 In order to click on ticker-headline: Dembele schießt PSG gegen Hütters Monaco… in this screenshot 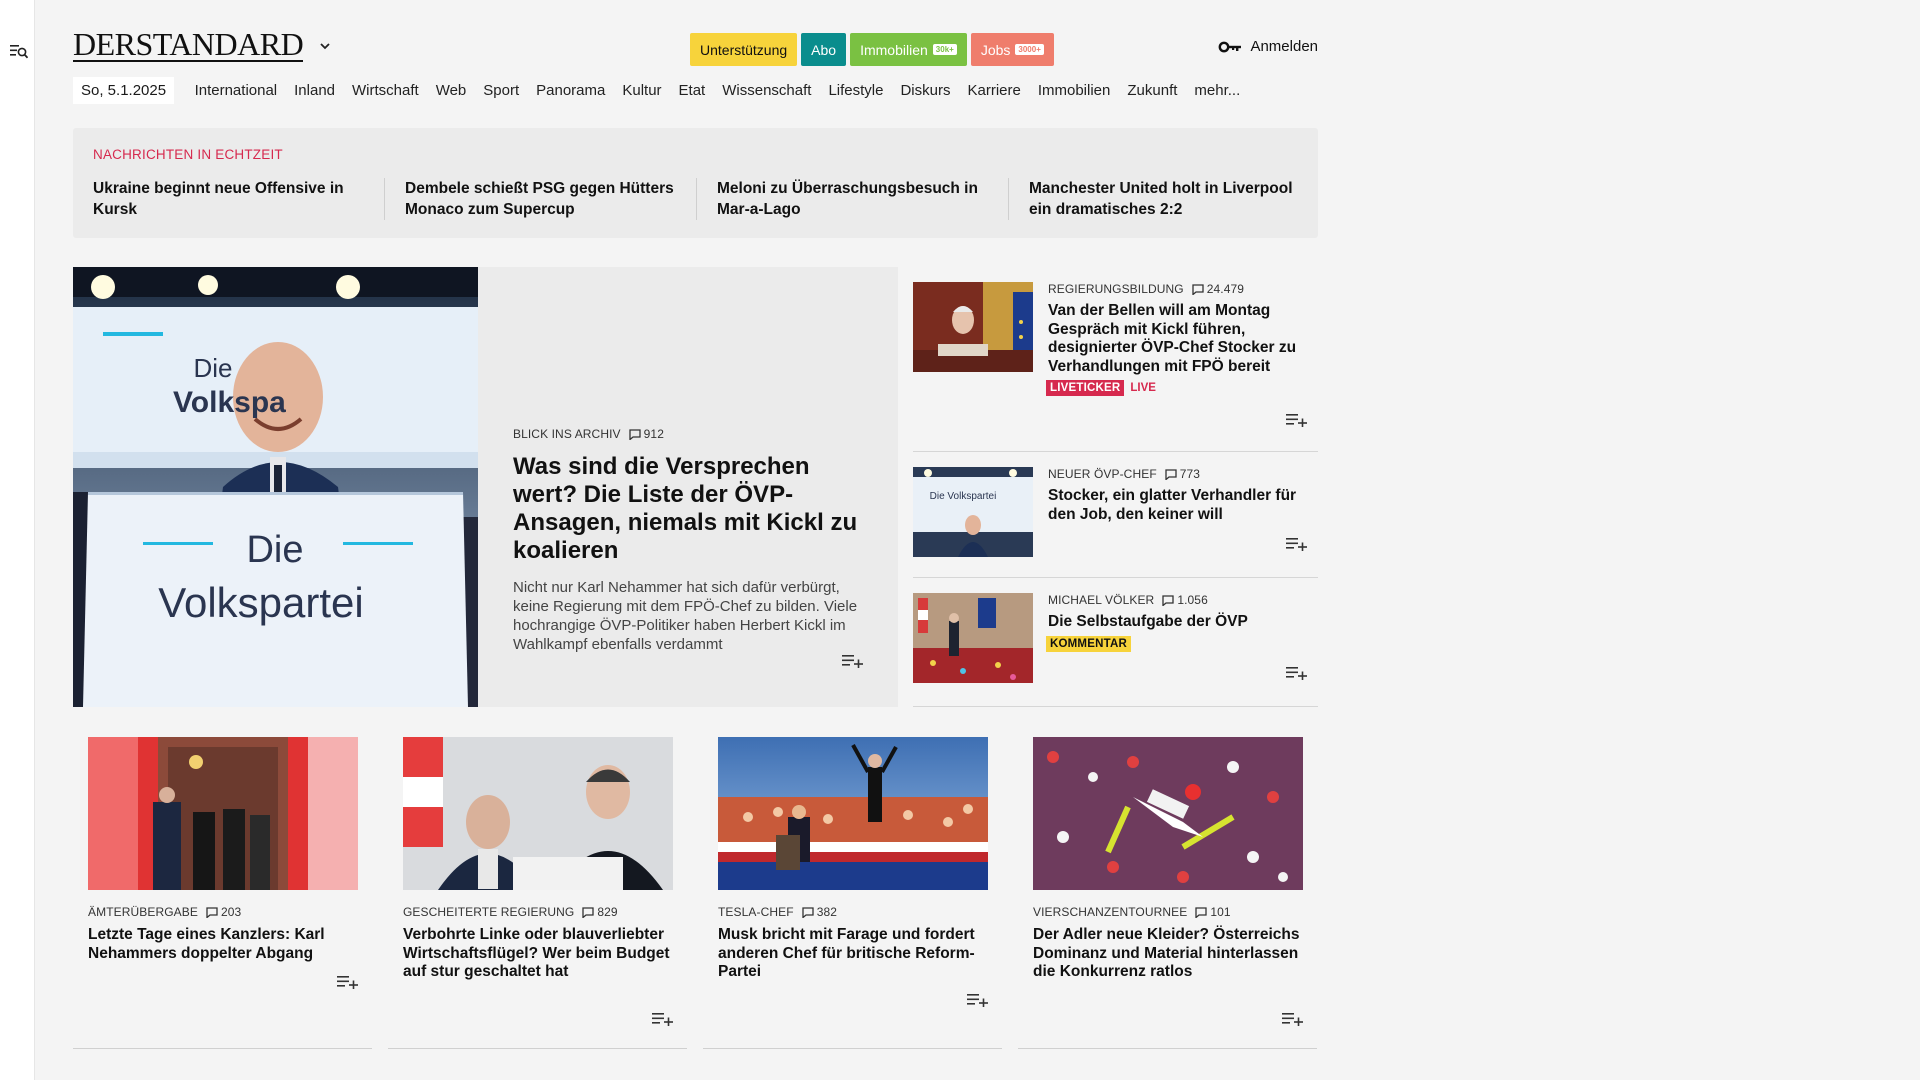, I will do `click(551, 199)`.